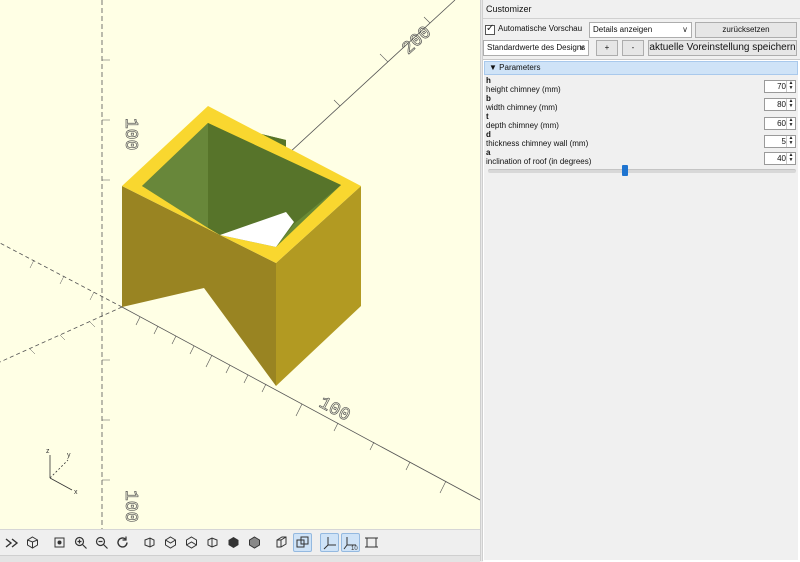 The width and height of the screenshot is (800, 562). I want to click on view-right-button, so click(149, 542).